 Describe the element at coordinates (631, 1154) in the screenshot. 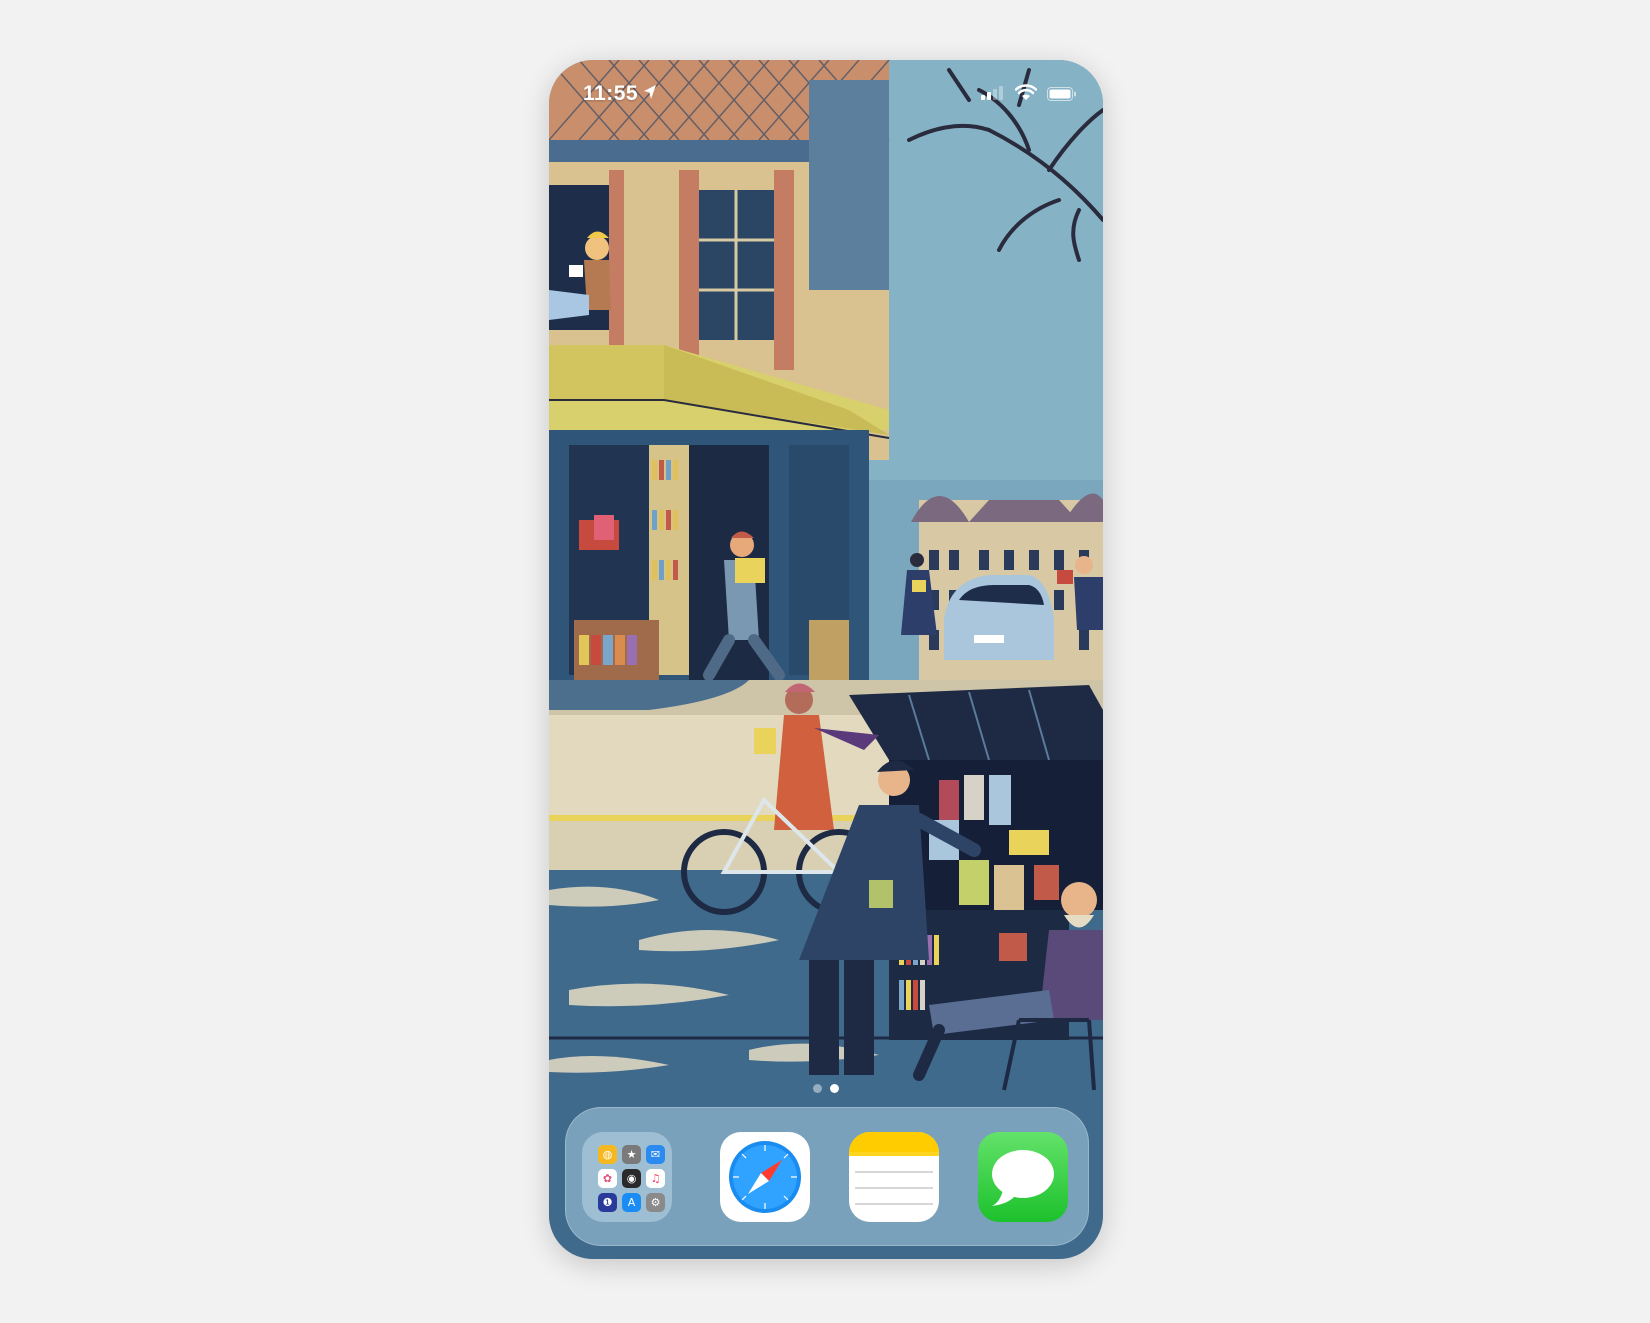

I see `star-mini-icon: ★` at that location.